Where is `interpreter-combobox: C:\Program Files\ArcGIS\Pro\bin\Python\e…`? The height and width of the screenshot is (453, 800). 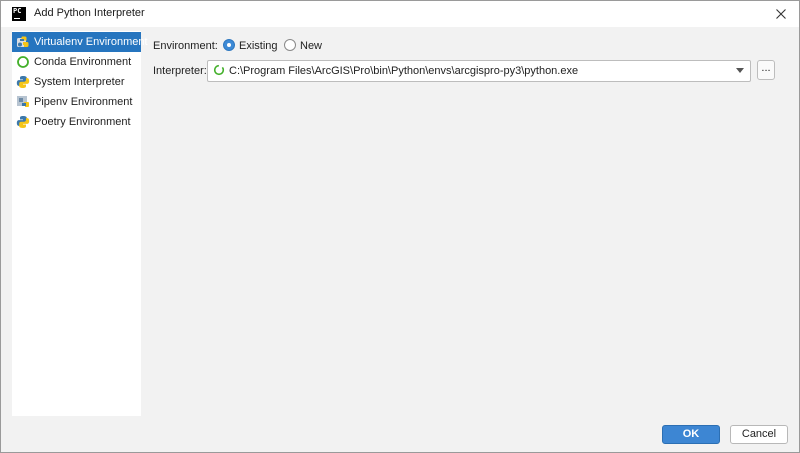
interpreter-combobox: C:\Program Files\ArcGIS\Pro\bin\Python\e… is located at coordinates (479, 71).